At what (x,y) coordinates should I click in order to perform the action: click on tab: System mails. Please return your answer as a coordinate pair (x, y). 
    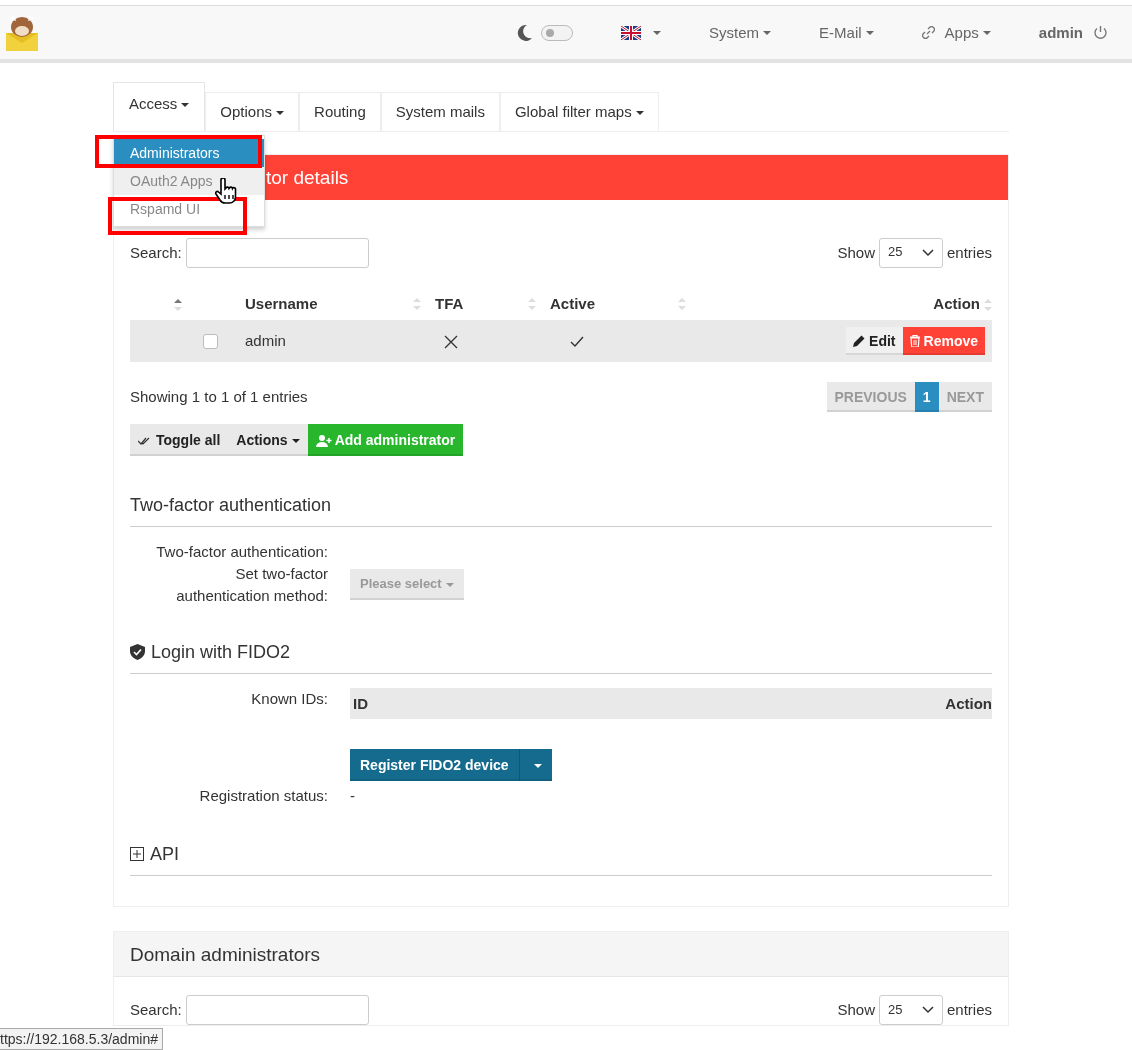
    Looking at the image, I should click on (440, 111).